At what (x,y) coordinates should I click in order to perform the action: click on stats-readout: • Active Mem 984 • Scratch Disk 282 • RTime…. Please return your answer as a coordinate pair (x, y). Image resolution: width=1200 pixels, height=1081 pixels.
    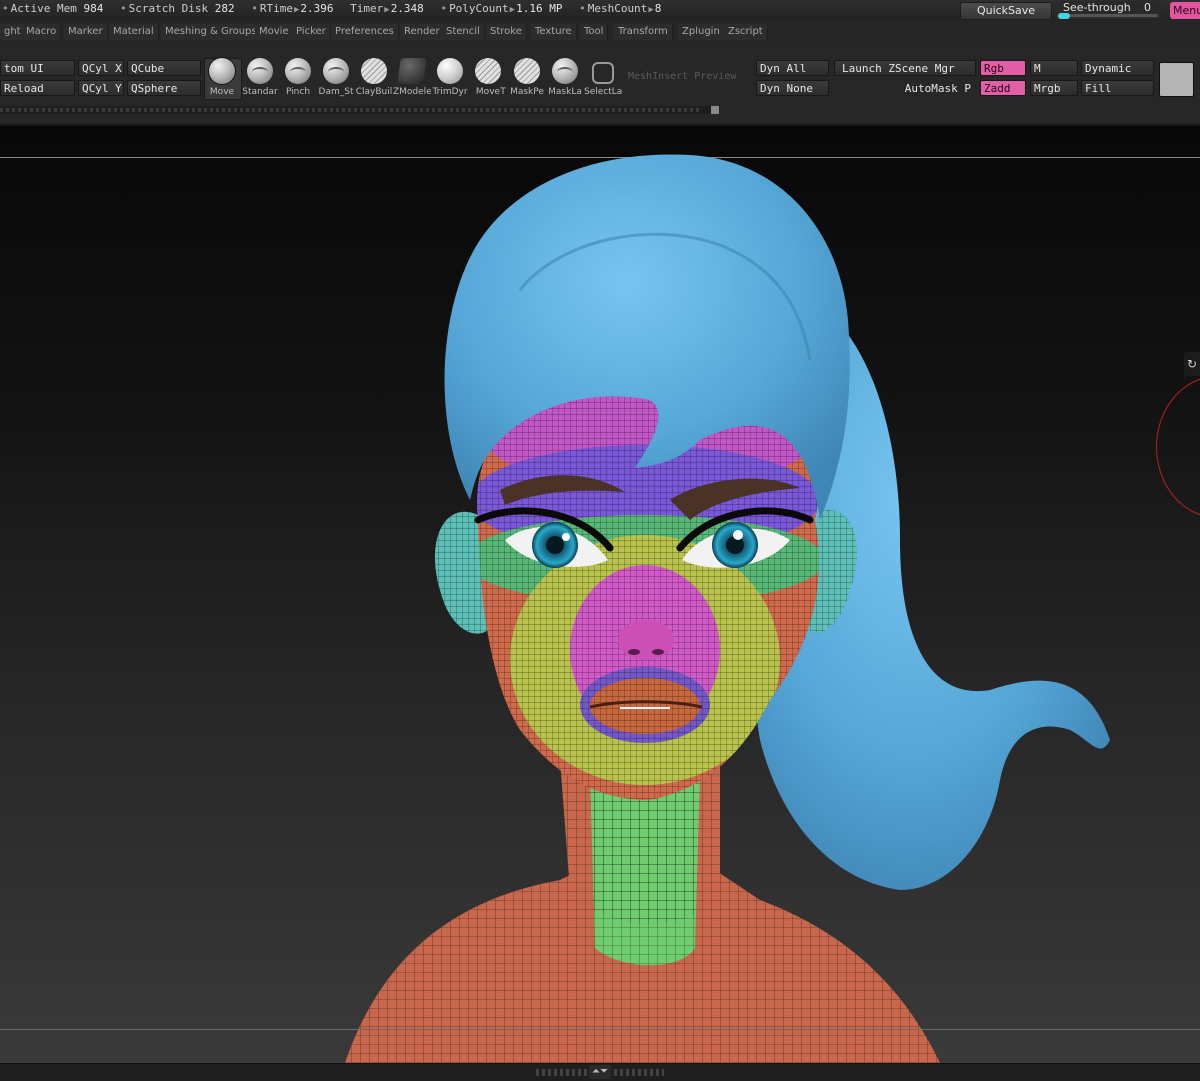
    Looking at the image, I should click on (336, 8).